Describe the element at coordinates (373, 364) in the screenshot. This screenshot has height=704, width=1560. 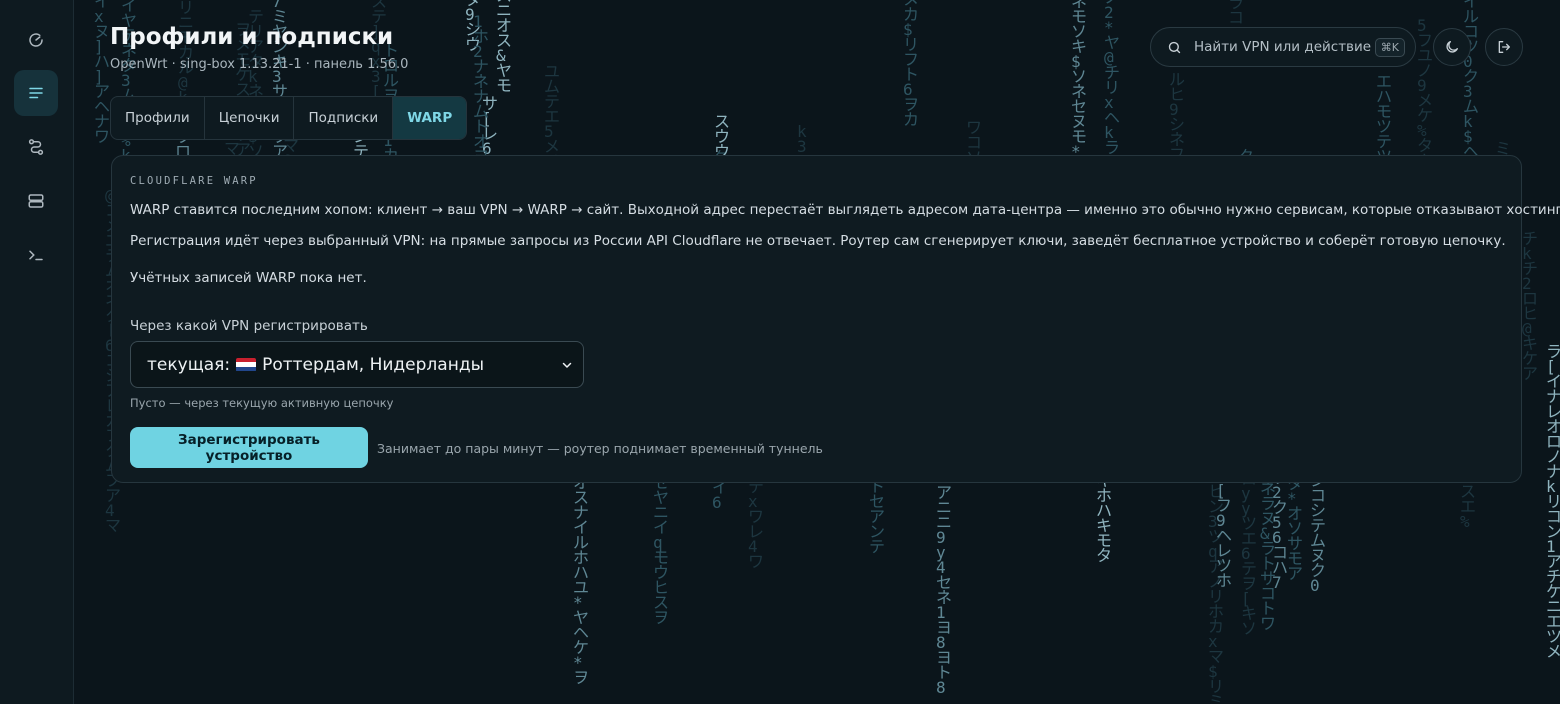
I see `select-location: Роттердам, Нидерланды` at that location.